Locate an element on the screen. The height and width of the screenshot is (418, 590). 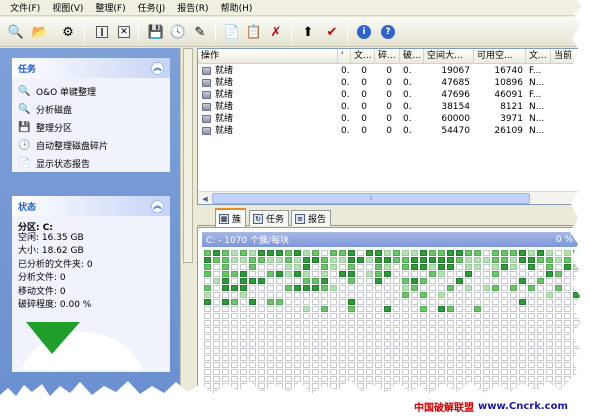
menu-help: 帮助(H) is located at coordinates (237, 7).